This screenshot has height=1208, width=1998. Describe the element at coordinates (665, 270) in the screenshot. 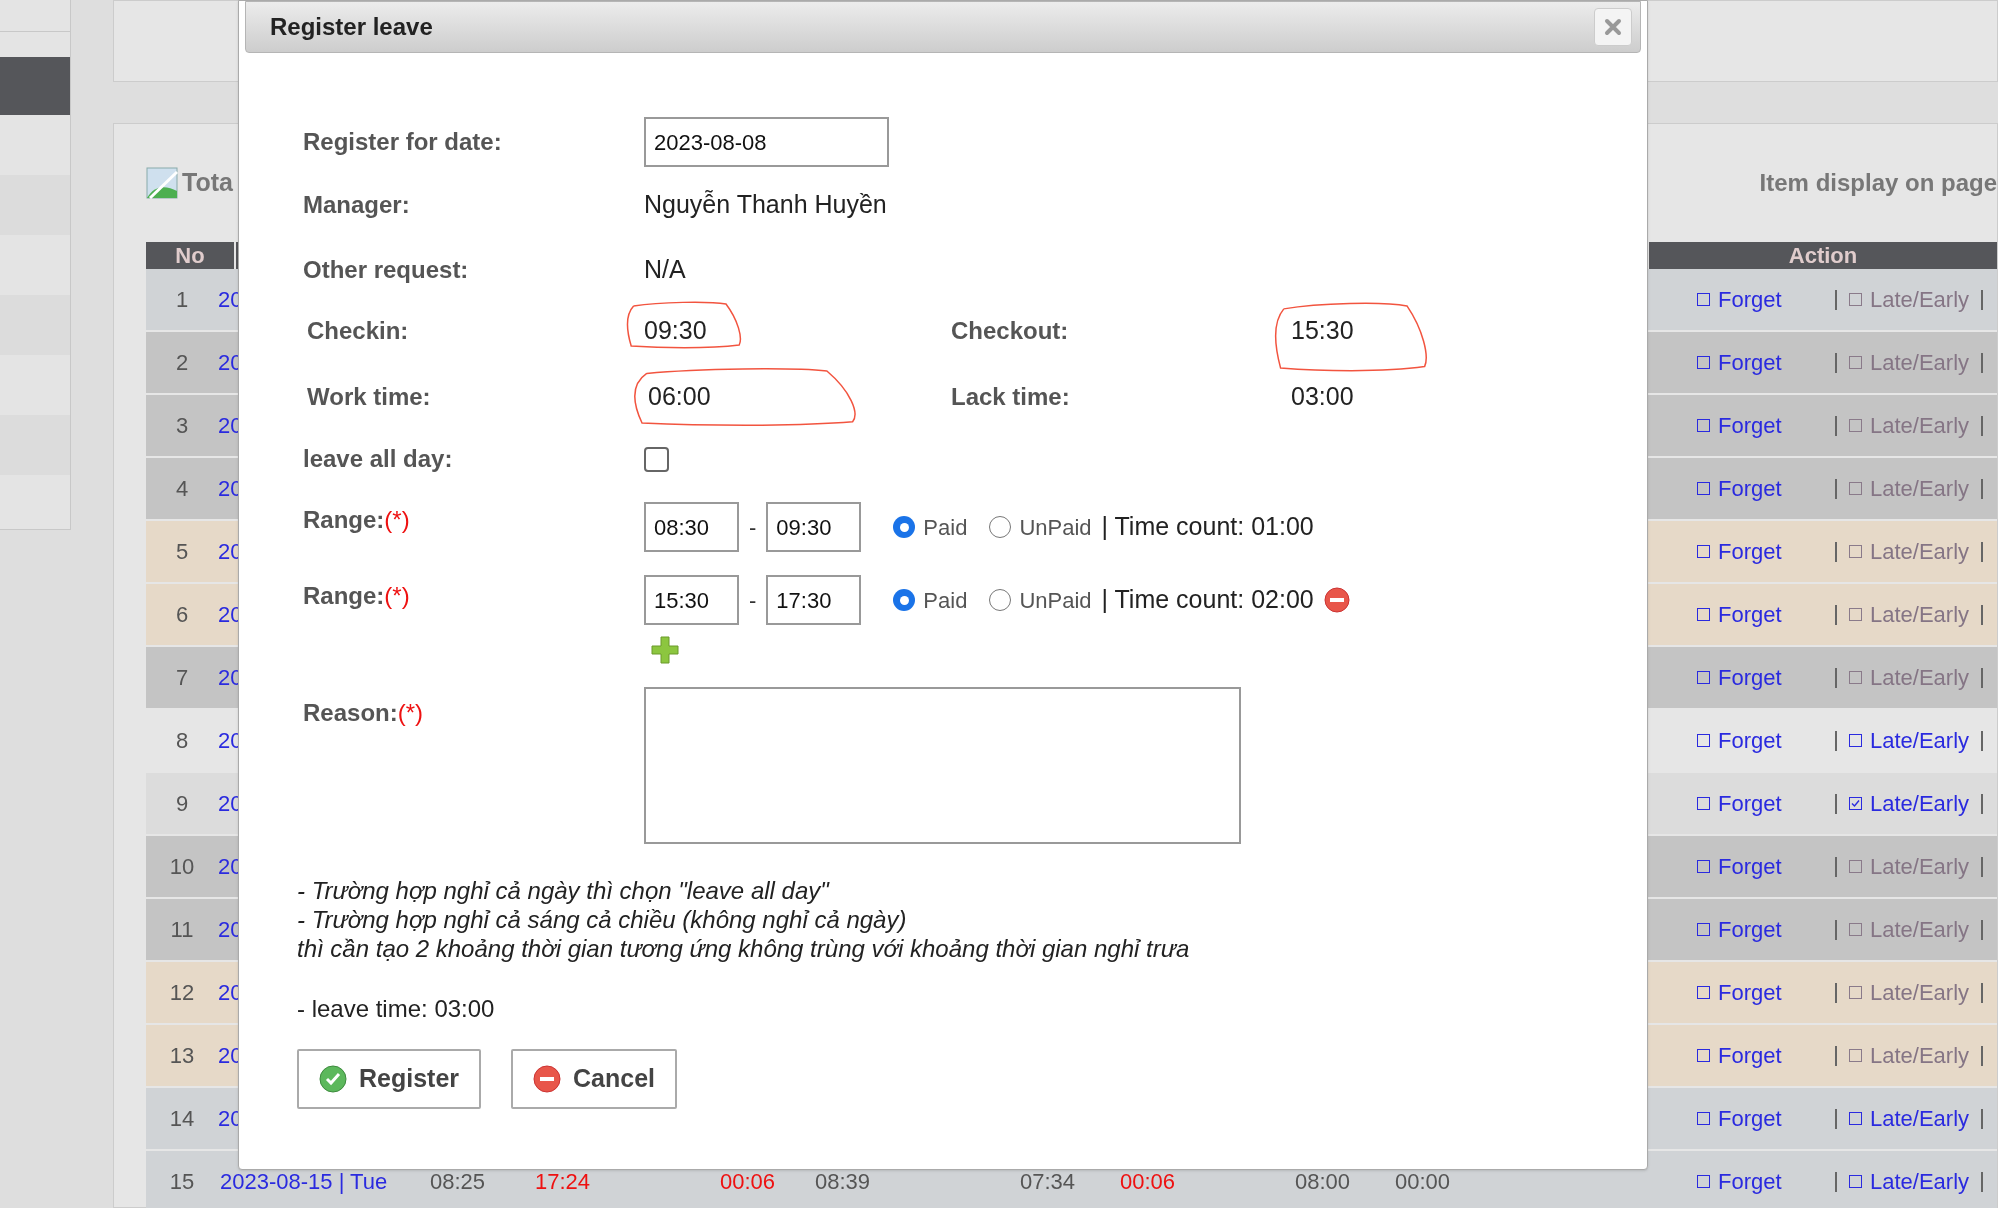

I see `other-request-value: N/A` at that location.